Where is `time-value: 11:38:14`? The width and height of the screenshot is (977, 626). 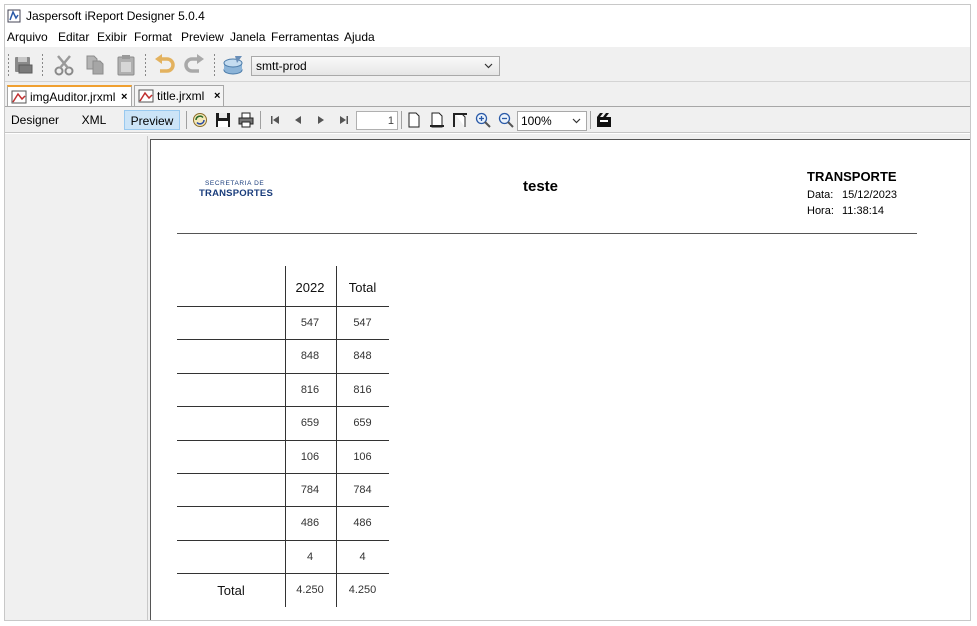 time-value: 11:38:14 is located at coordinates (863, 211).